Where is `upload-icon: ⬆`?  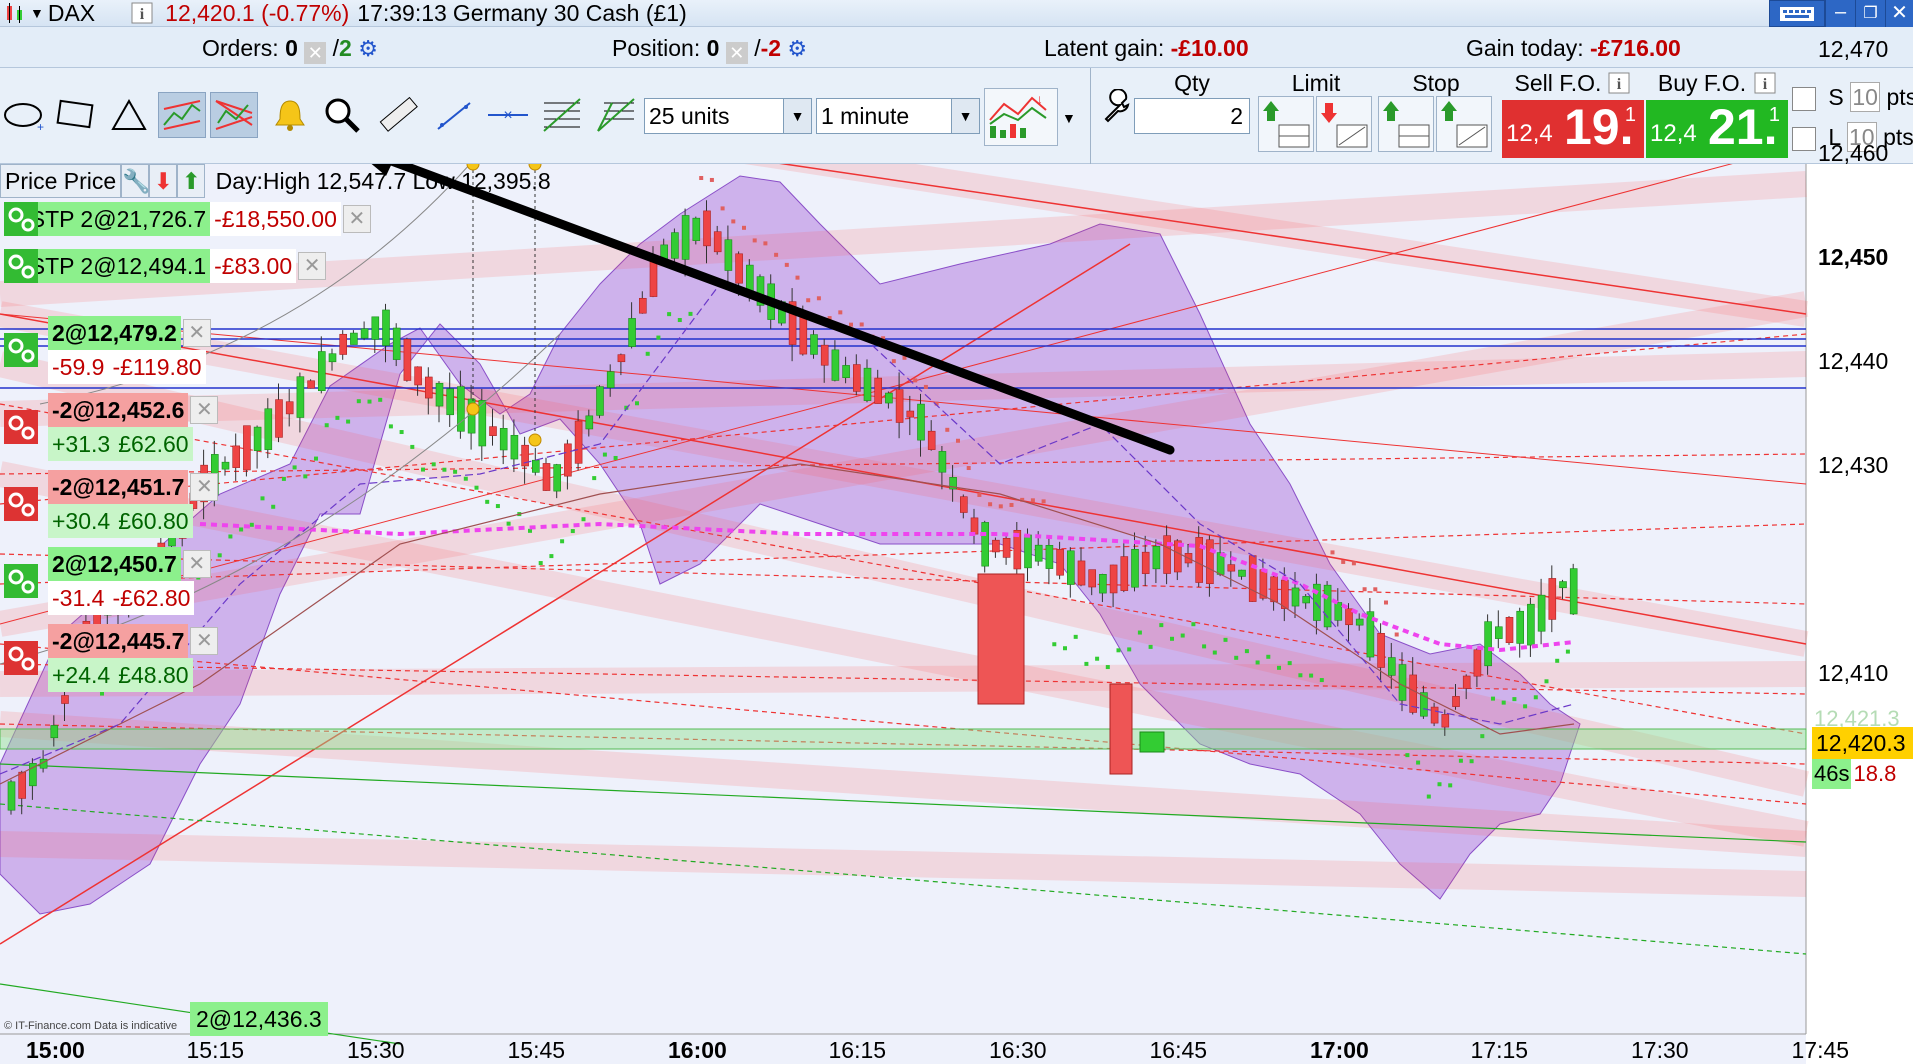 upload-icon: ⬆ is located at coordinates (191, 181).